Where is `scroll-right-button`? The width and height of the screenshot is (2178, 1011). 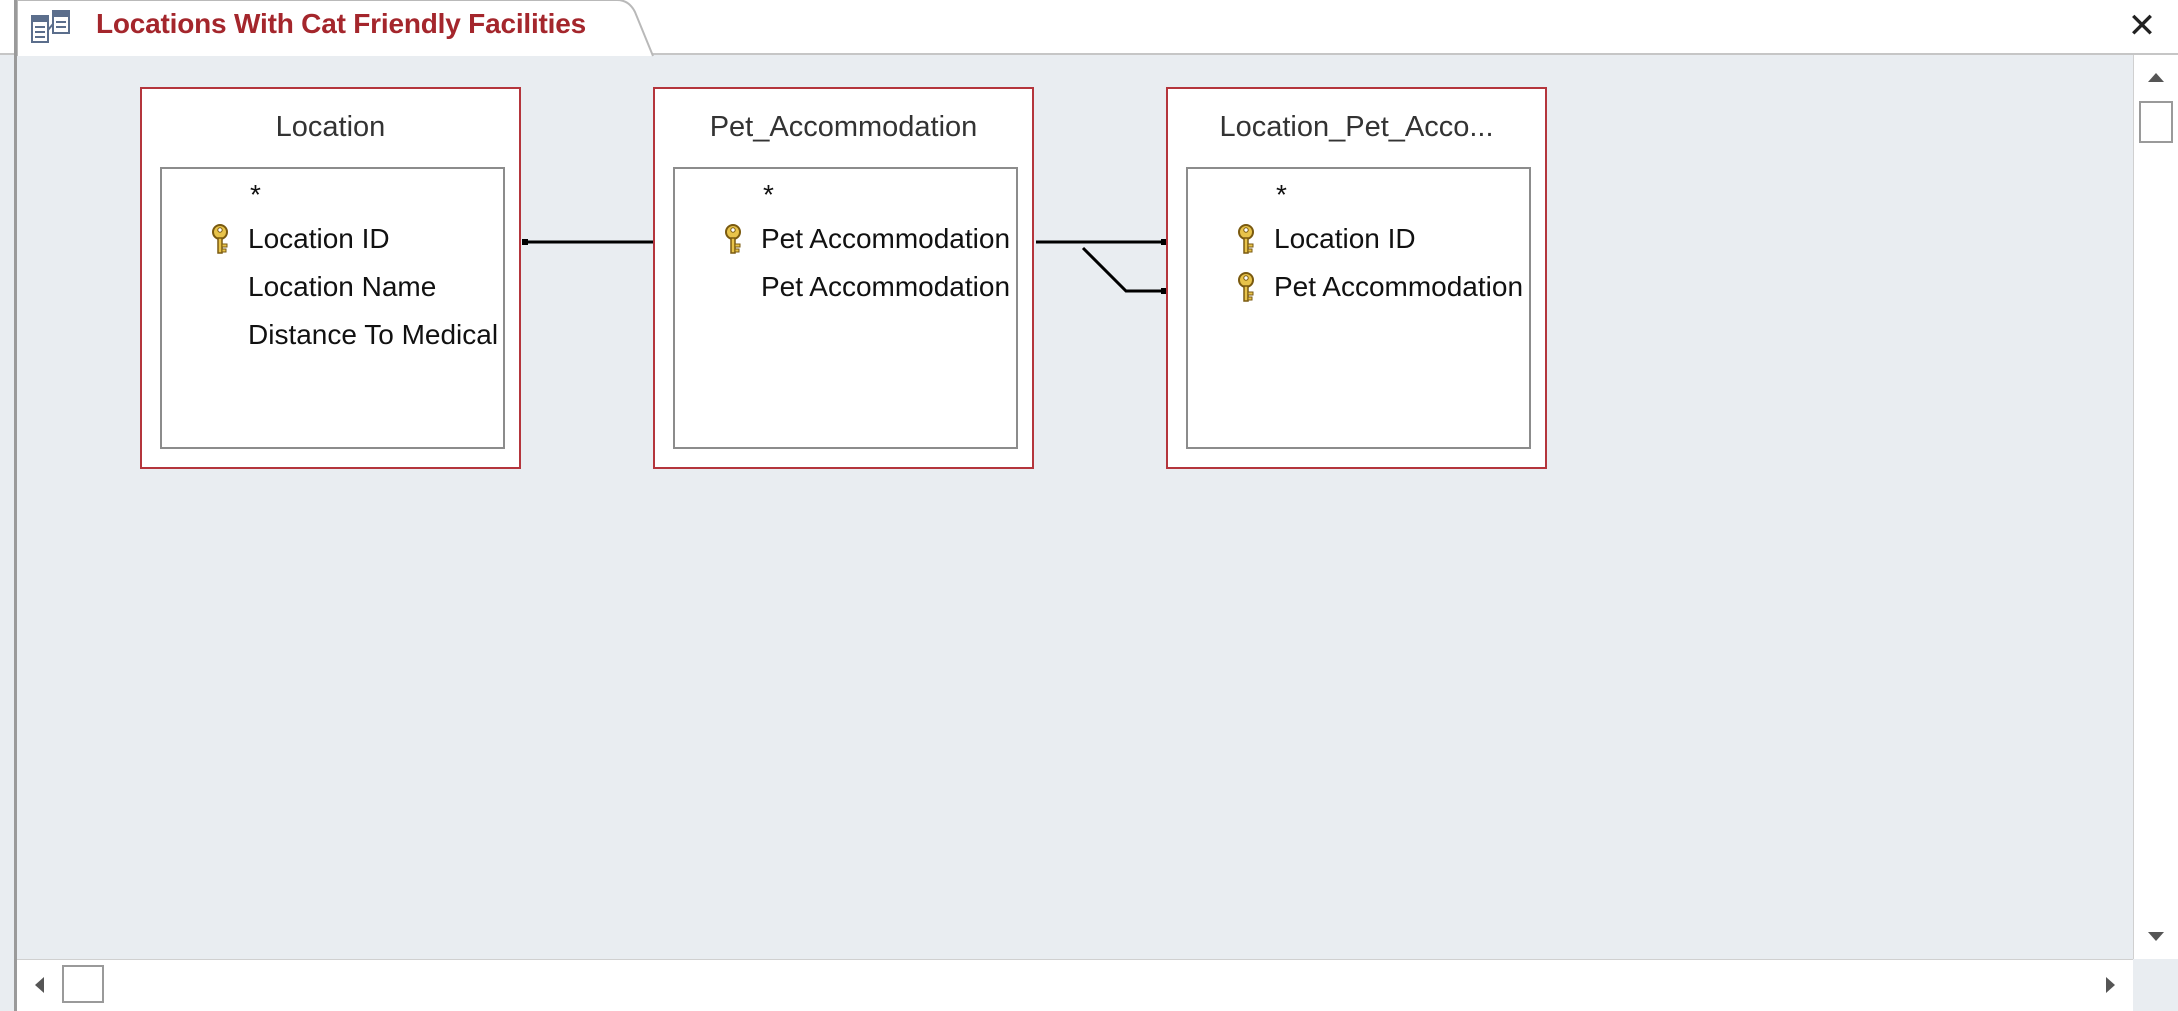 scroll-right-button is located at coordinates (2111, 985).